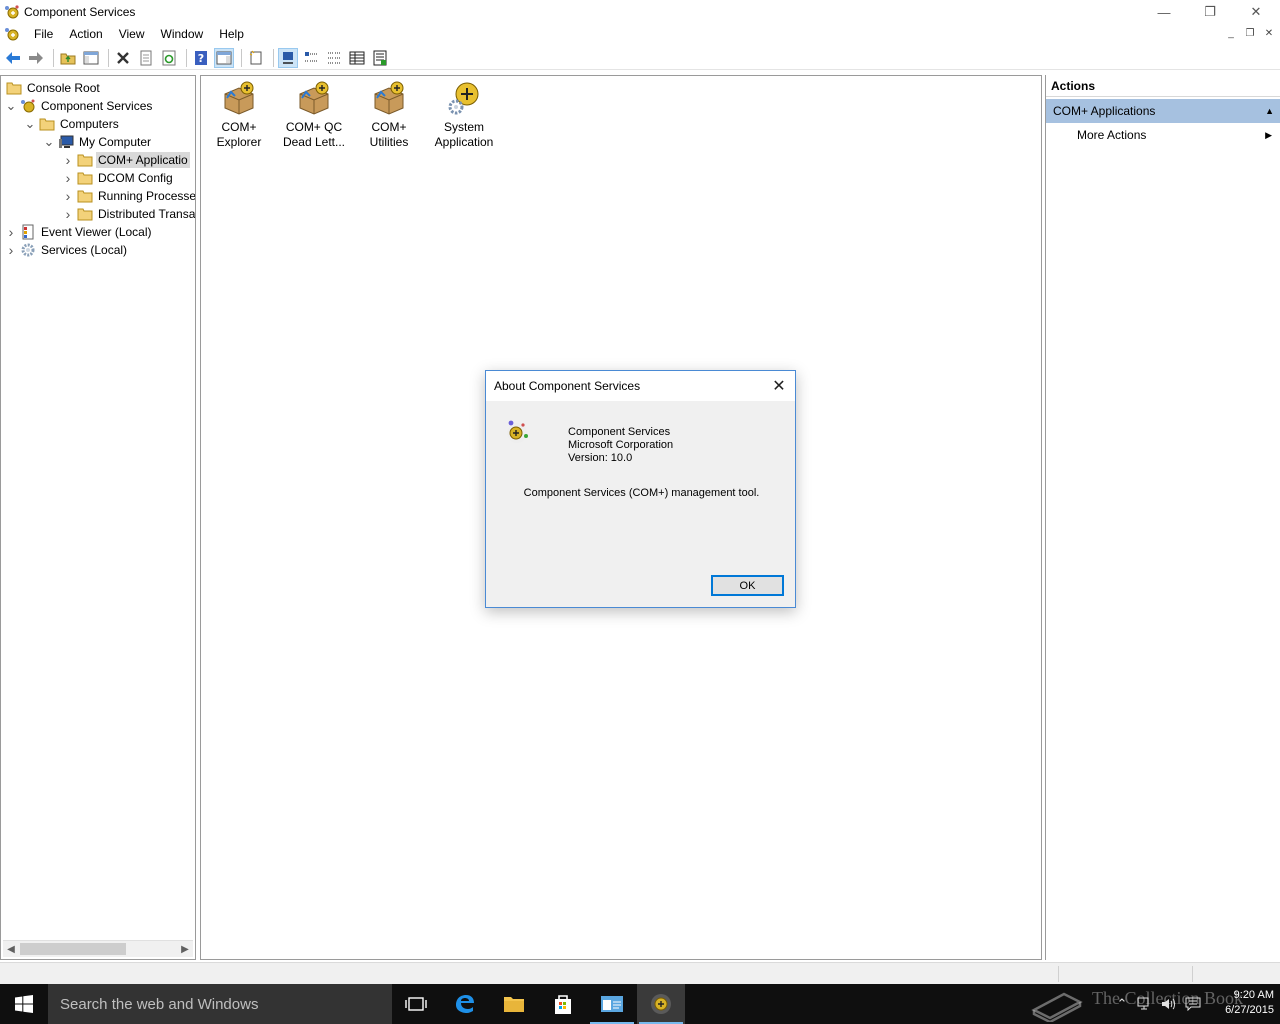 This screenshot has height=1024, width=1280. I want to click on tree-item-label: My Computer, so click(115, 142).